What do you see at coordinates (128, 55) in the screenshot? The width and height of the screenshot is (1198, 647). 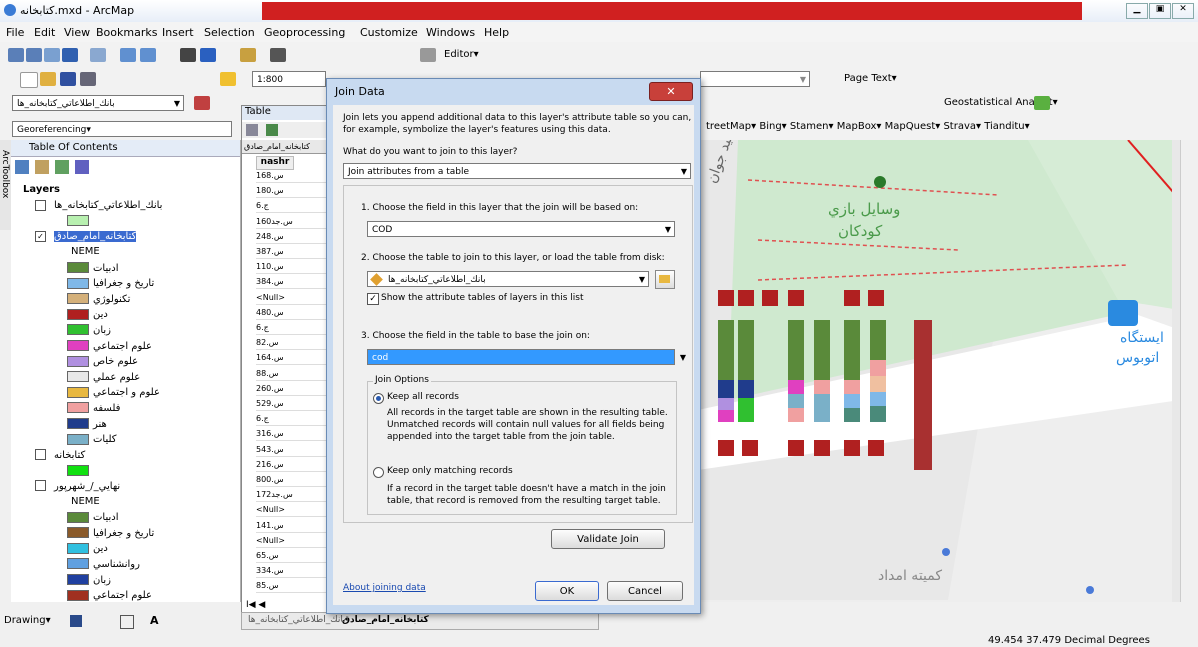 I see `back-icon` at bounding box center [128, 55].